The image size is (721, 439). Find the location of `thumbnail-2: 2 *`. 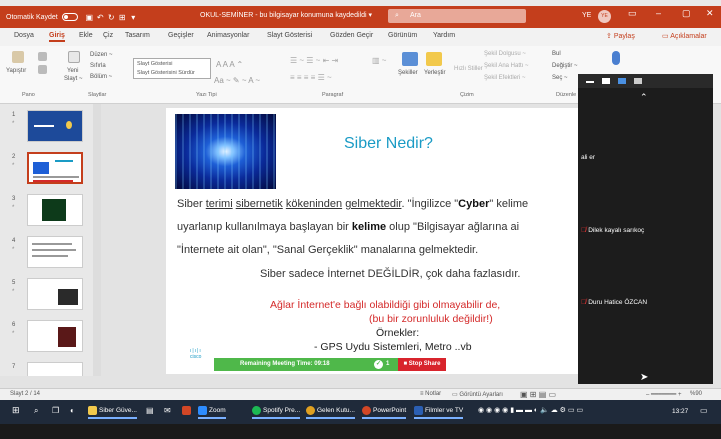

thumbnail-2: 2 * is located at coordinates (46, 170).